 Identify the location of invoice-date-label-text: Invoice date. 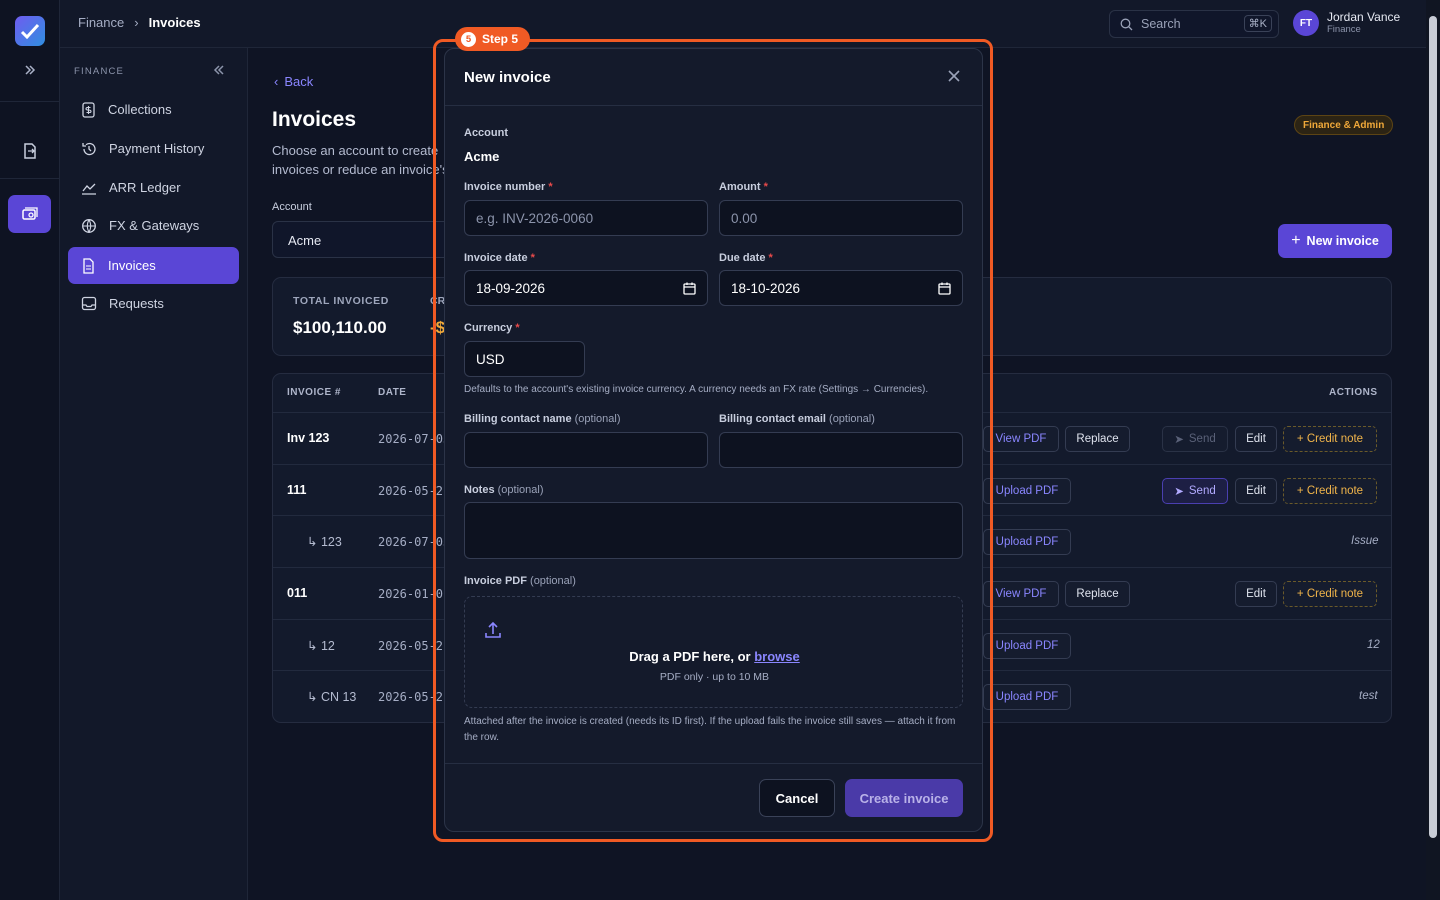
(496, 258).